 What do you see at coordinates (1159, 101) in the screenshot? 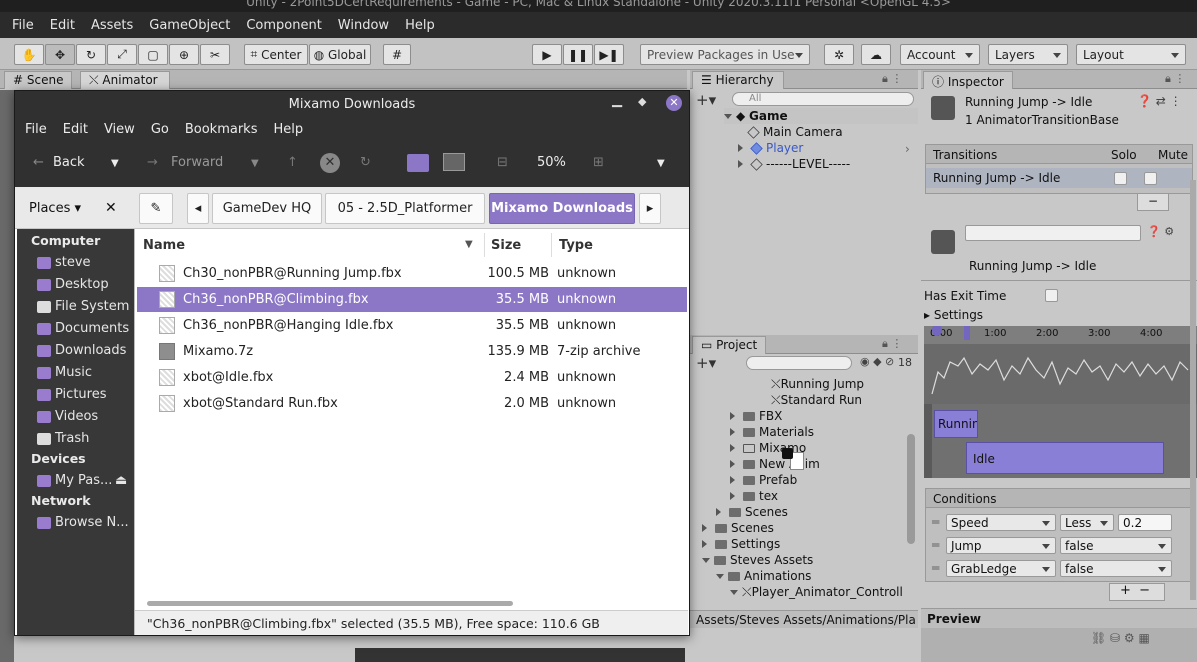
I see `help-settings-icons: ❓ ⇄ ⋮` at bounding box center [1159, 101].